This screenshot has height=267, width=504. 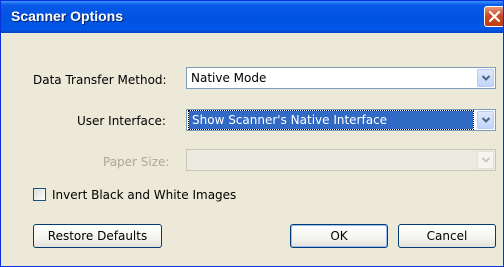 What do you see at coordinates (331, 120) in the screenshot?
I see `user-interface-value: Show Scanner's Native Interface` at bounding box center [331, 120].